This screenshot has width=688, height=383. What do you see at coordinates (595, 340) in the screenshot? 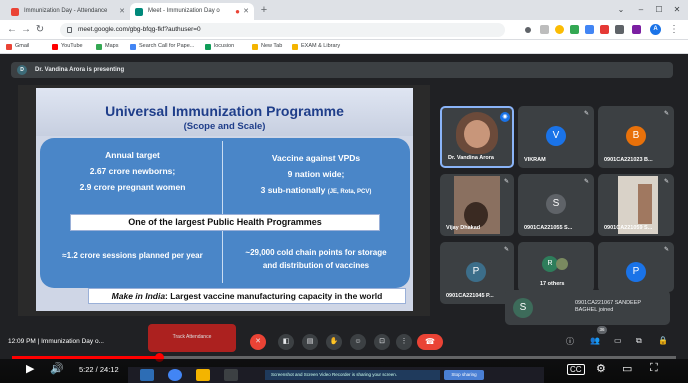
I see `people-icon: 👥` at bounding box center [595, 340].